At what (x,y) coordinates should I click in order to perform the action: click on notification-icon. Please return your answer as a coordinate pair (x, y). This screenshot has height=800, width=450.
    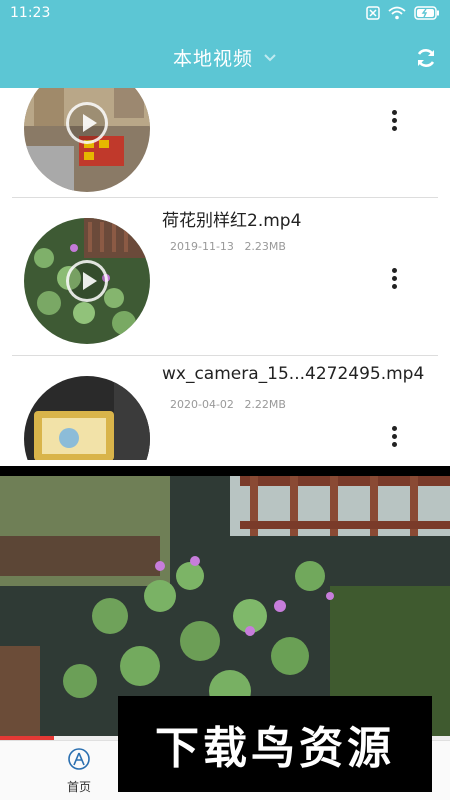
    Looking at the image, I should click on (373, 13).